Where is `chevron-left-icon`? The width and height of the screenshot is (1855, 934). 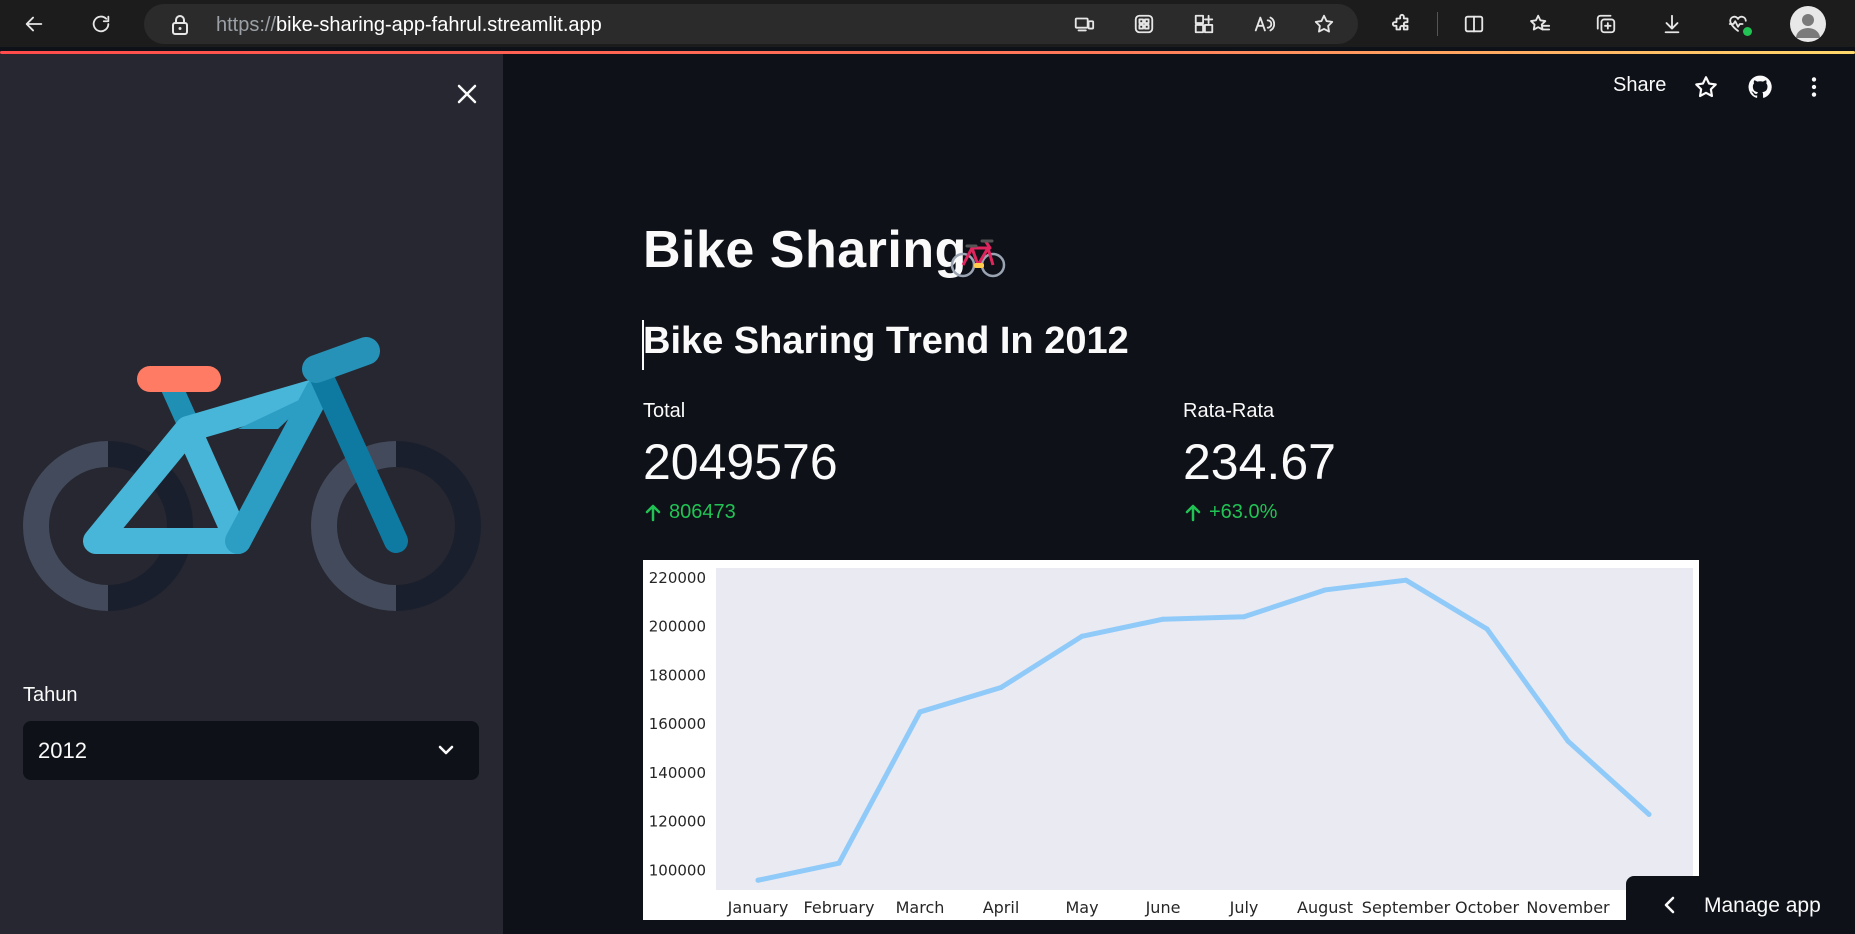 chevron-left-icon is located at coordinates (1670, 907).